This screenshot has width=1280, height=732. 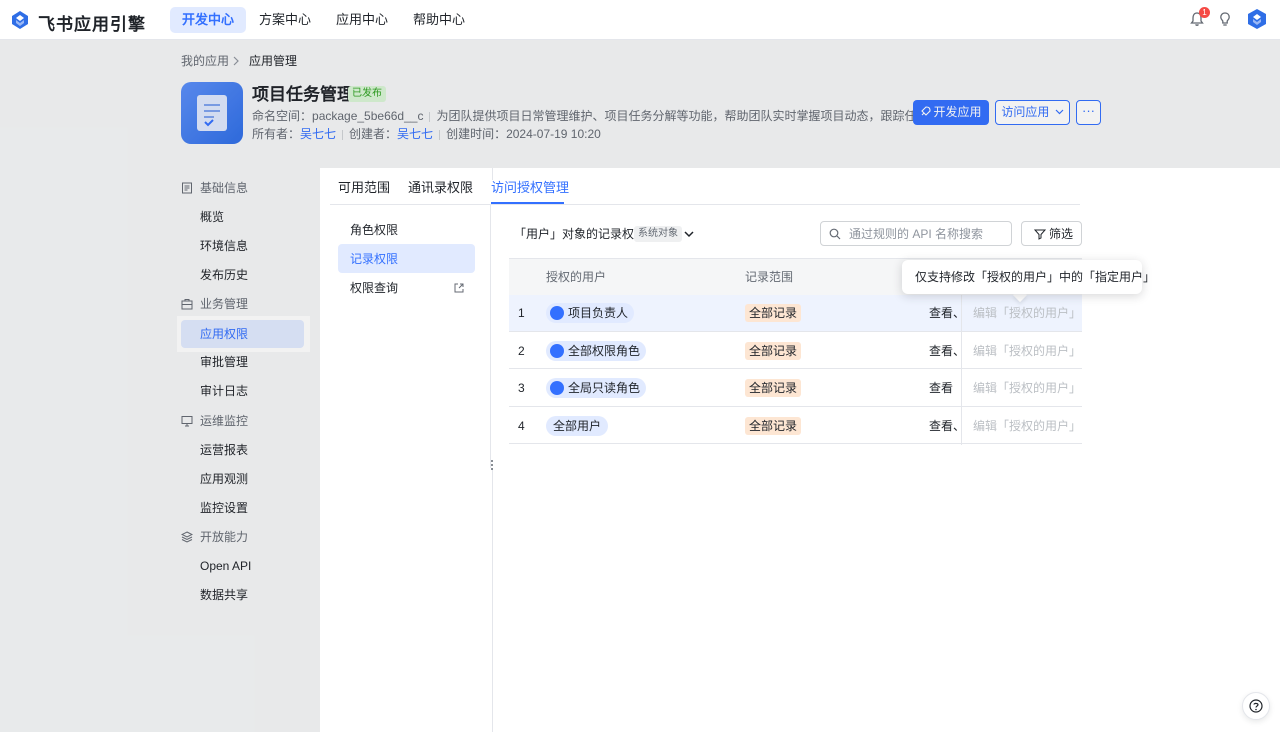 What do you see at coordinates (406, 258) in the screenshot?
I see `side-item-record-permission: 记录权限` at bounding box center [406, 258].